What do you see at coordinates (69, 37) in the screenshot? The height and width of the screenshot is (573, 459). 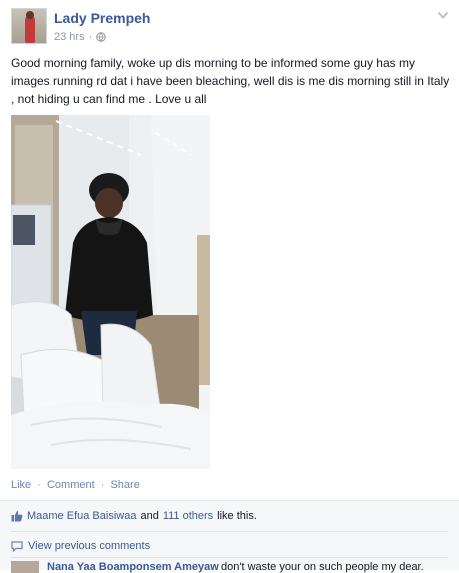 I see `post-timestamp: 23 hrs` at bounding box center [69, 37].